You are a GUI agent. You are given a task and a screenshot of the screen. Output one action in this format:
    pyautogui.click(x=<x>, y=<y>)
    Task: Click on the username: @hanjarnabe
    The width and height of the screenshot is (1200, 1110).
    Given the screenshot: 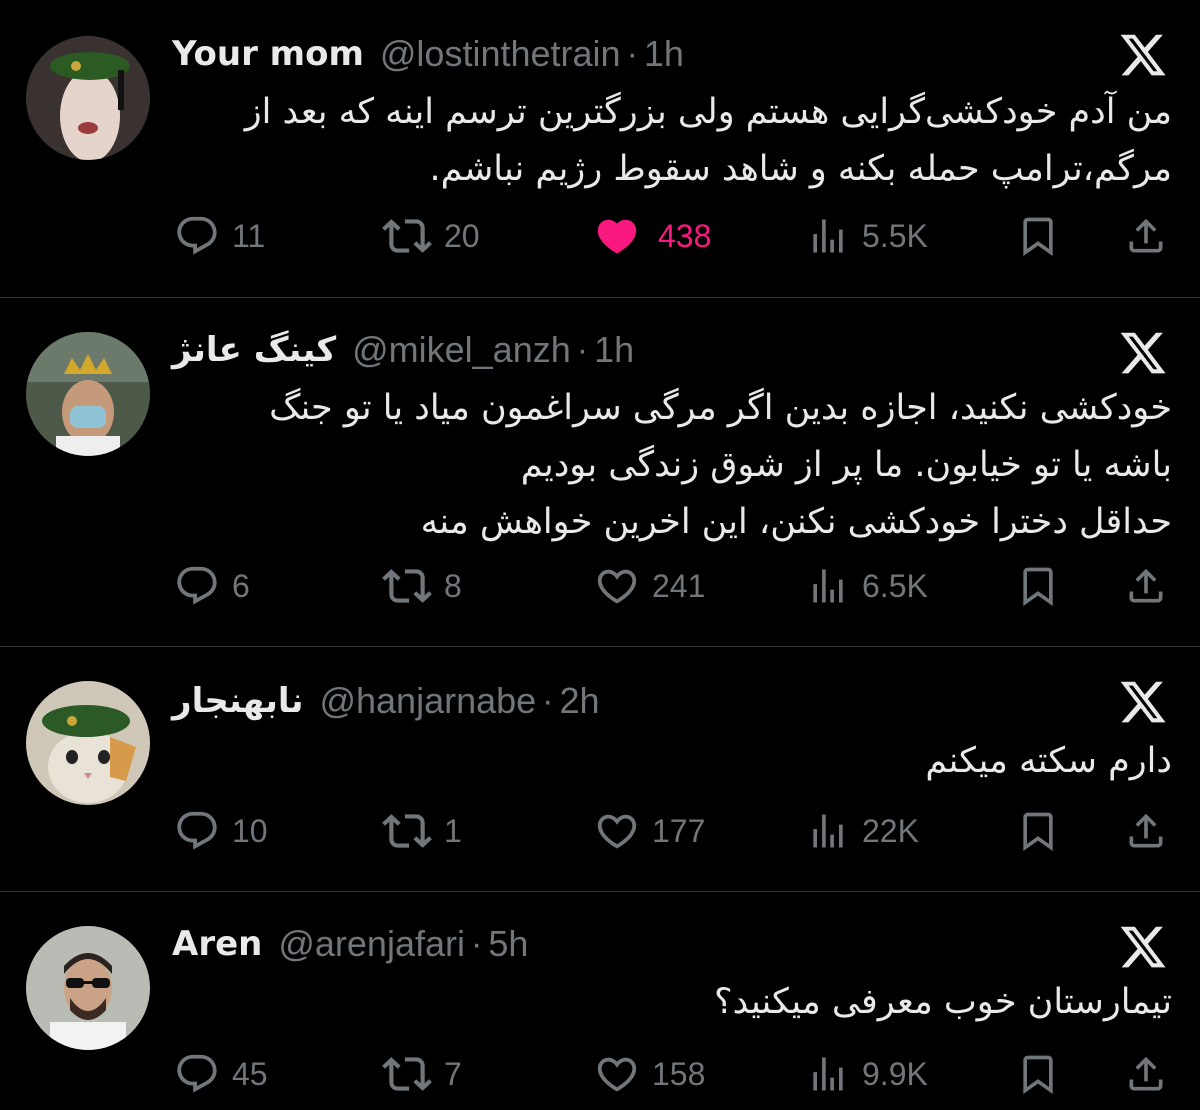 What is the action you would take?
    pyautogui.click(x=427, y=701)
    